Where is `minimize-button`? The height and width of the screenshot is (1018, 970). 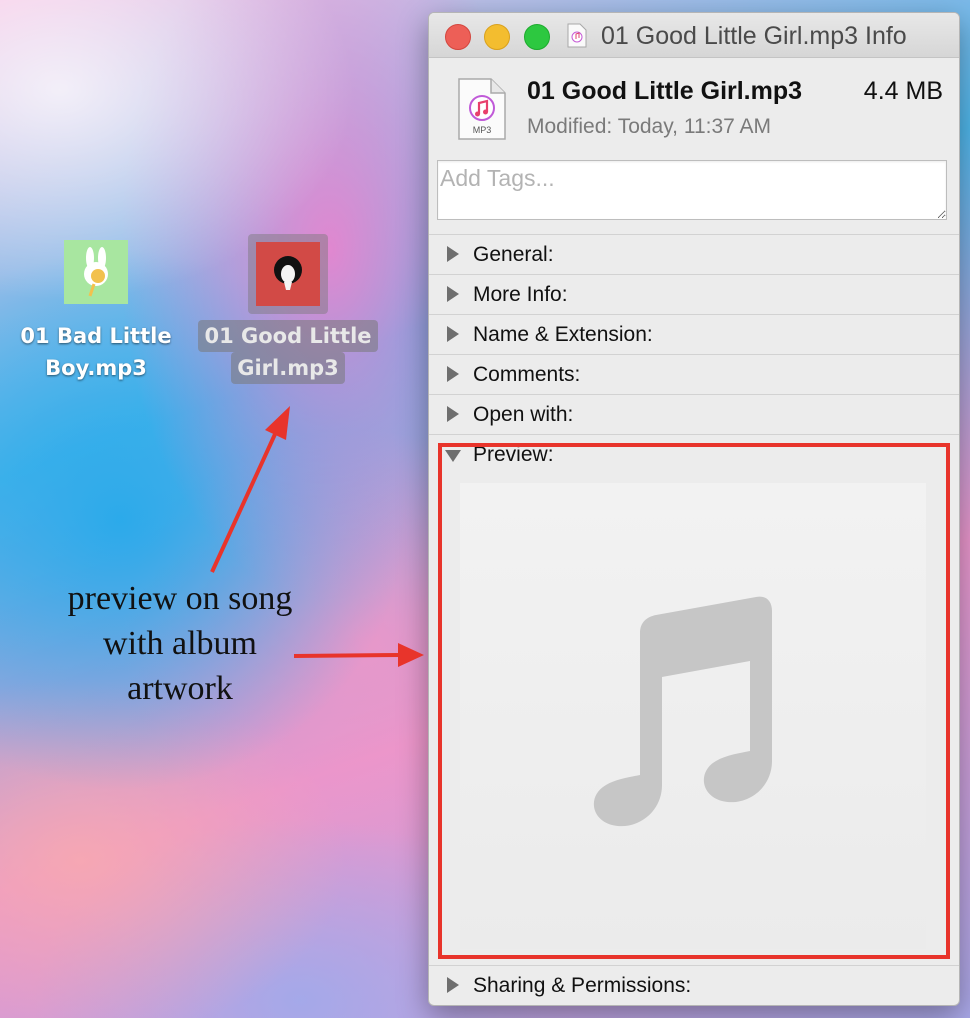 minimize-button is located at coordinates (497, 37).